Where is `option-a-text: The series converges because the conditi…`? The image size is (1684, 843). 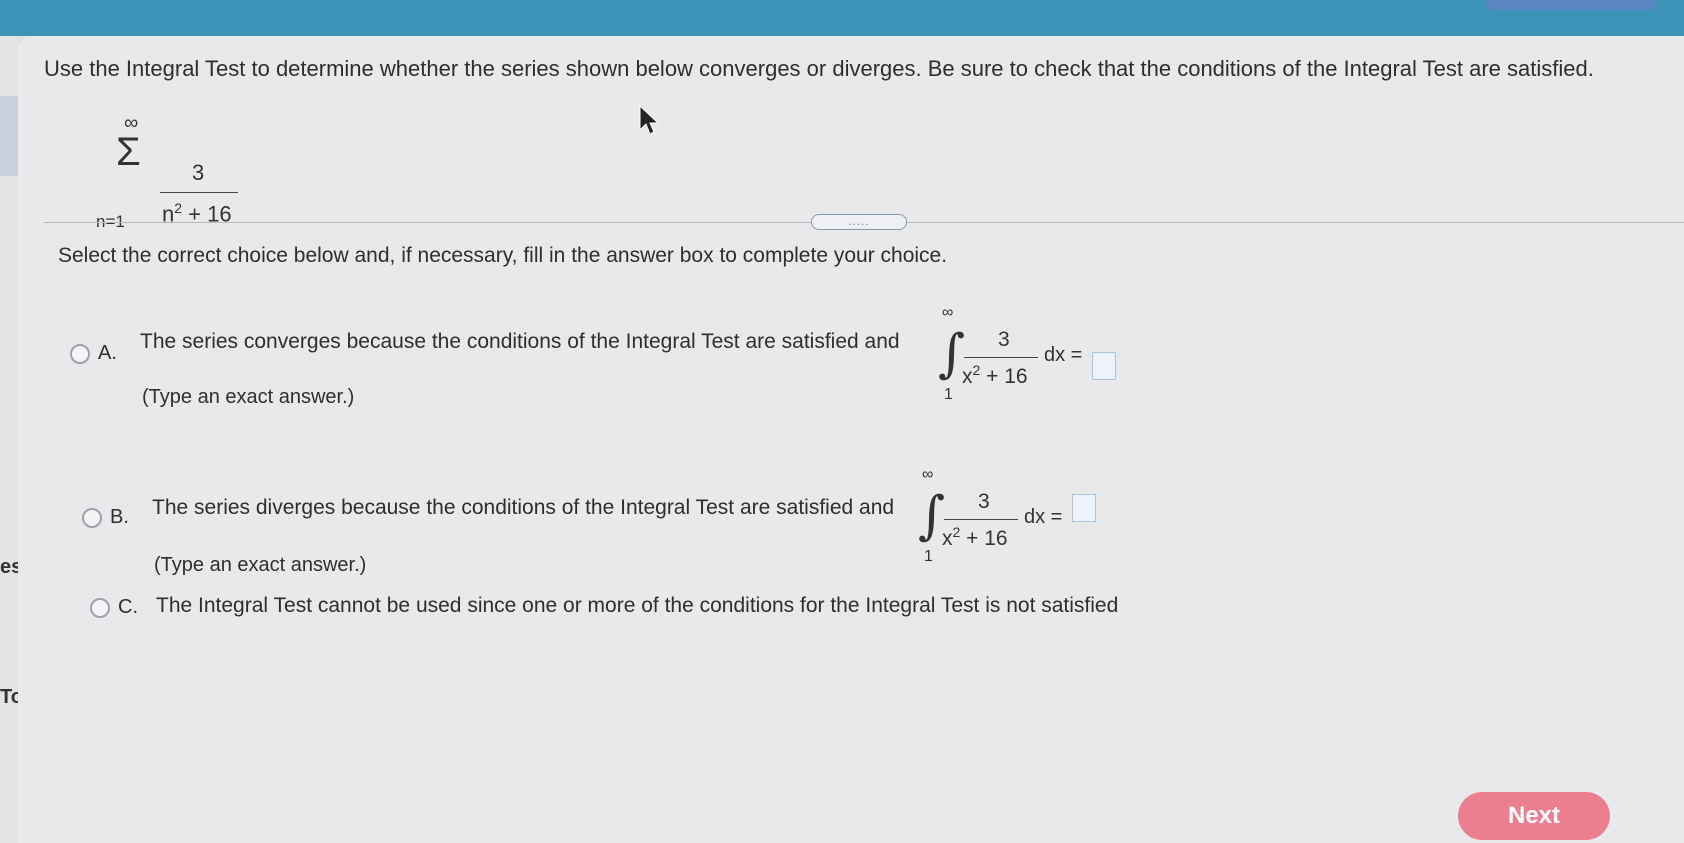 option-a-text: The series converges because the conditi… is located at coordinates (520, 341).